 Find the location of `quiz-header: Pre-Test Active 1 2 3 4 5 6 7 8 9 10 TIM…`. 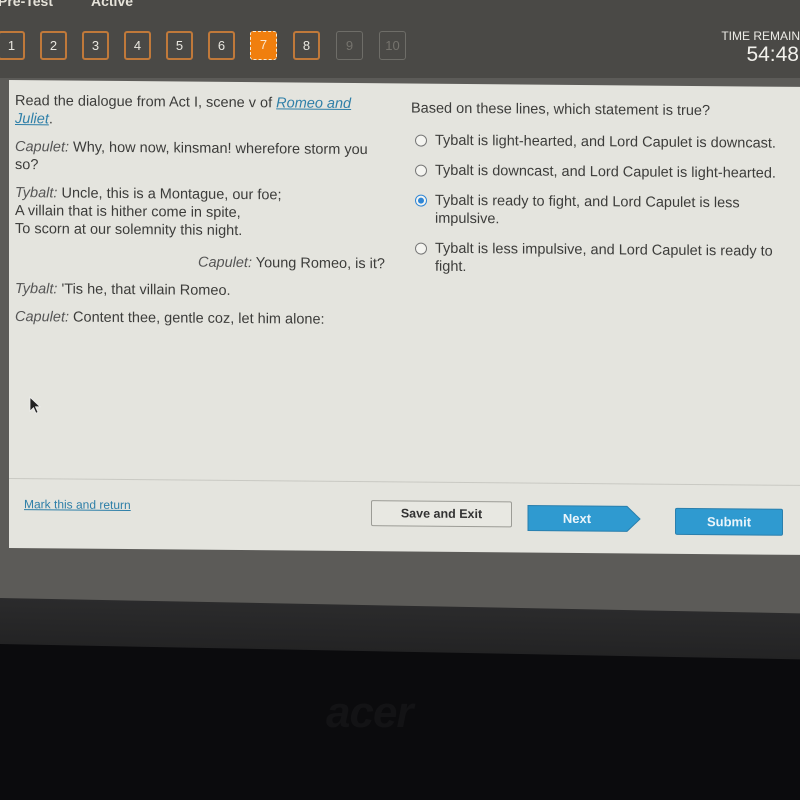

quiz-header: Pre-Test Active 1 2 3 4 5 6 7 8 9 10 TIM… is located at coordinates (400, 39).